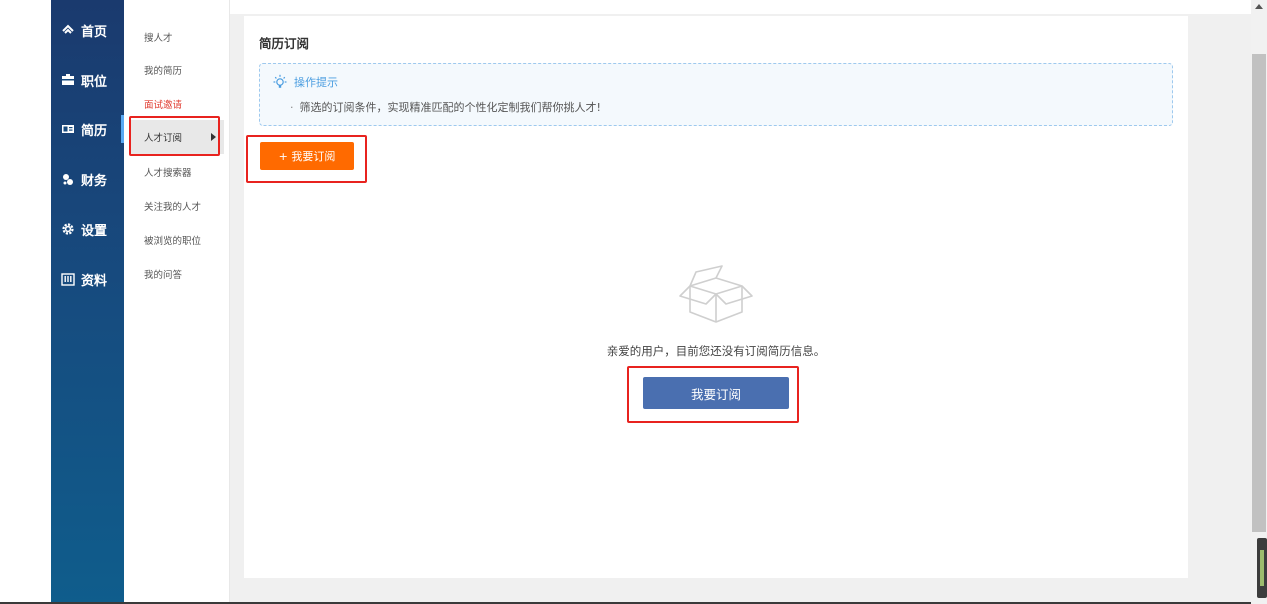 The width and height of the screenshot is (1267, 604). I want to click on tip-line: · 筛选的订阅条件，实现精准匹配的个性化定制我们帮你挑人才!, so click(445, 107).